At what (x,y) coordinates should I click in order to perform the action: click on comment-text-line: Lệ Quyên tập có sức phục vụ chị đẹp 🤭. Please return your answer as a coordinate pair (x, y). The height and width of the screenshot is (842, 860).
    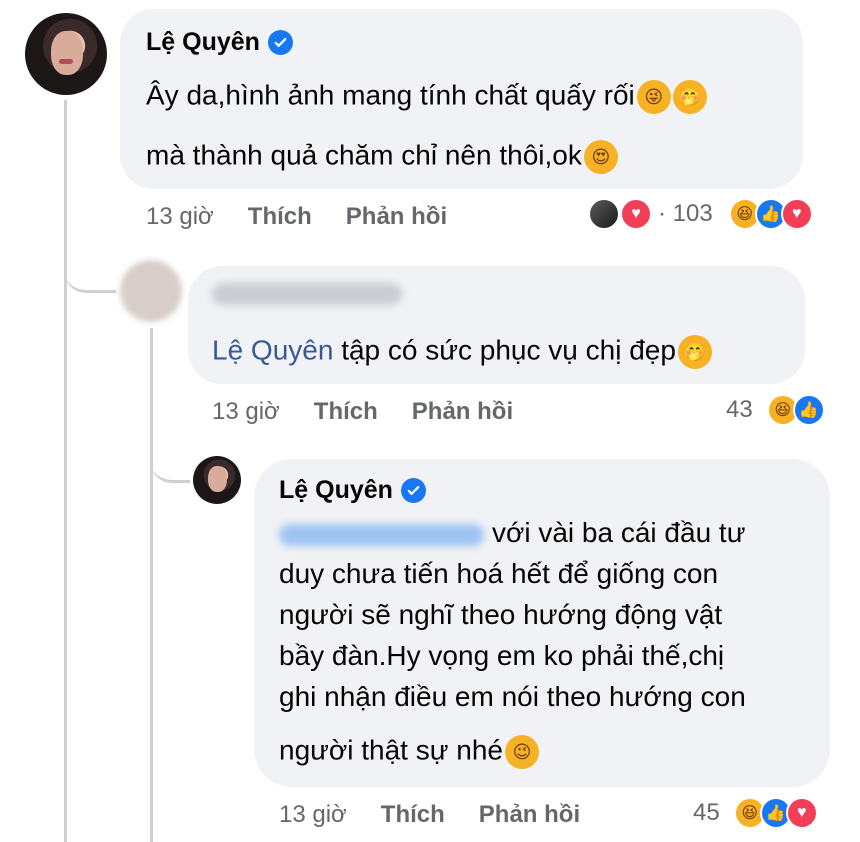
    Looking at the image, I should click on (462, 352).